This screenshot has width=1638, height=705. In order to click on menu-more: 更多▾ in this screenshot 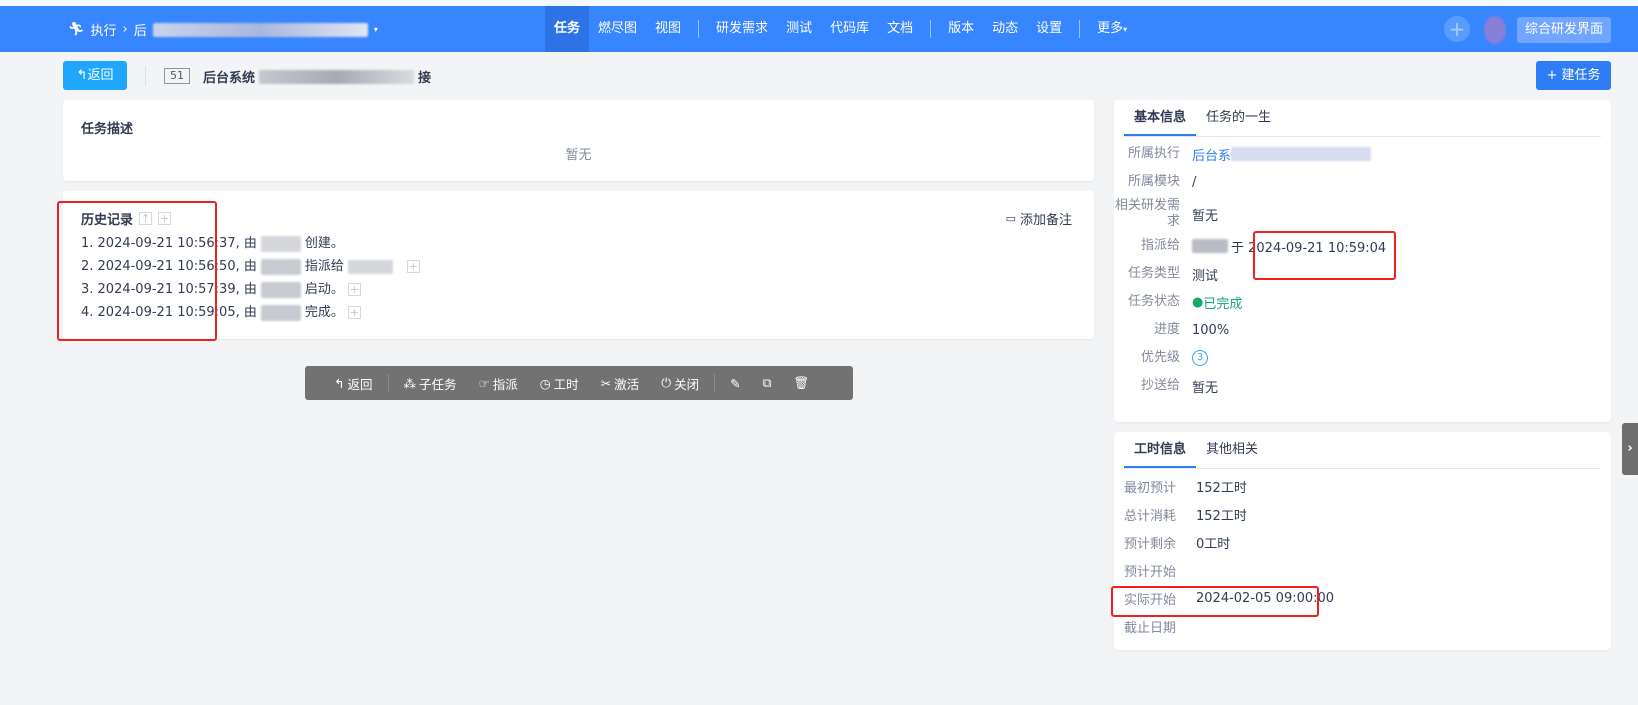, I will do `click(1112, 29)`.